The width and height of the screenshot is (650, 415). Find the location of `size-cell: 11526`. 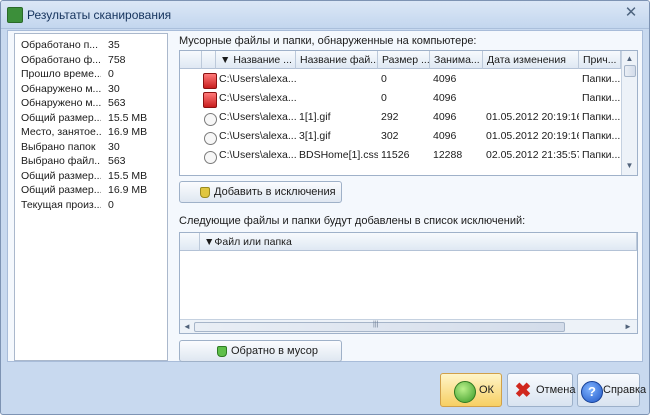

size-cell: 11526 is located at coordinates (395, 155).